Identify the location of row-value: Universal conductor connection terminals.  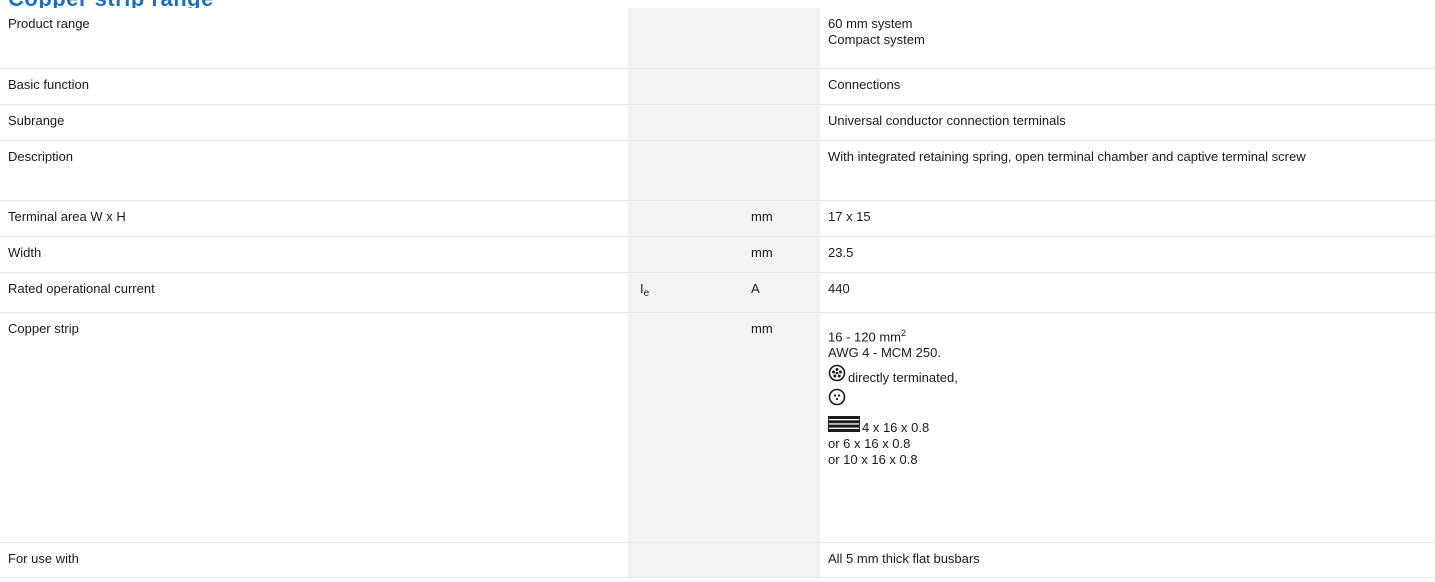
(1127, 122).